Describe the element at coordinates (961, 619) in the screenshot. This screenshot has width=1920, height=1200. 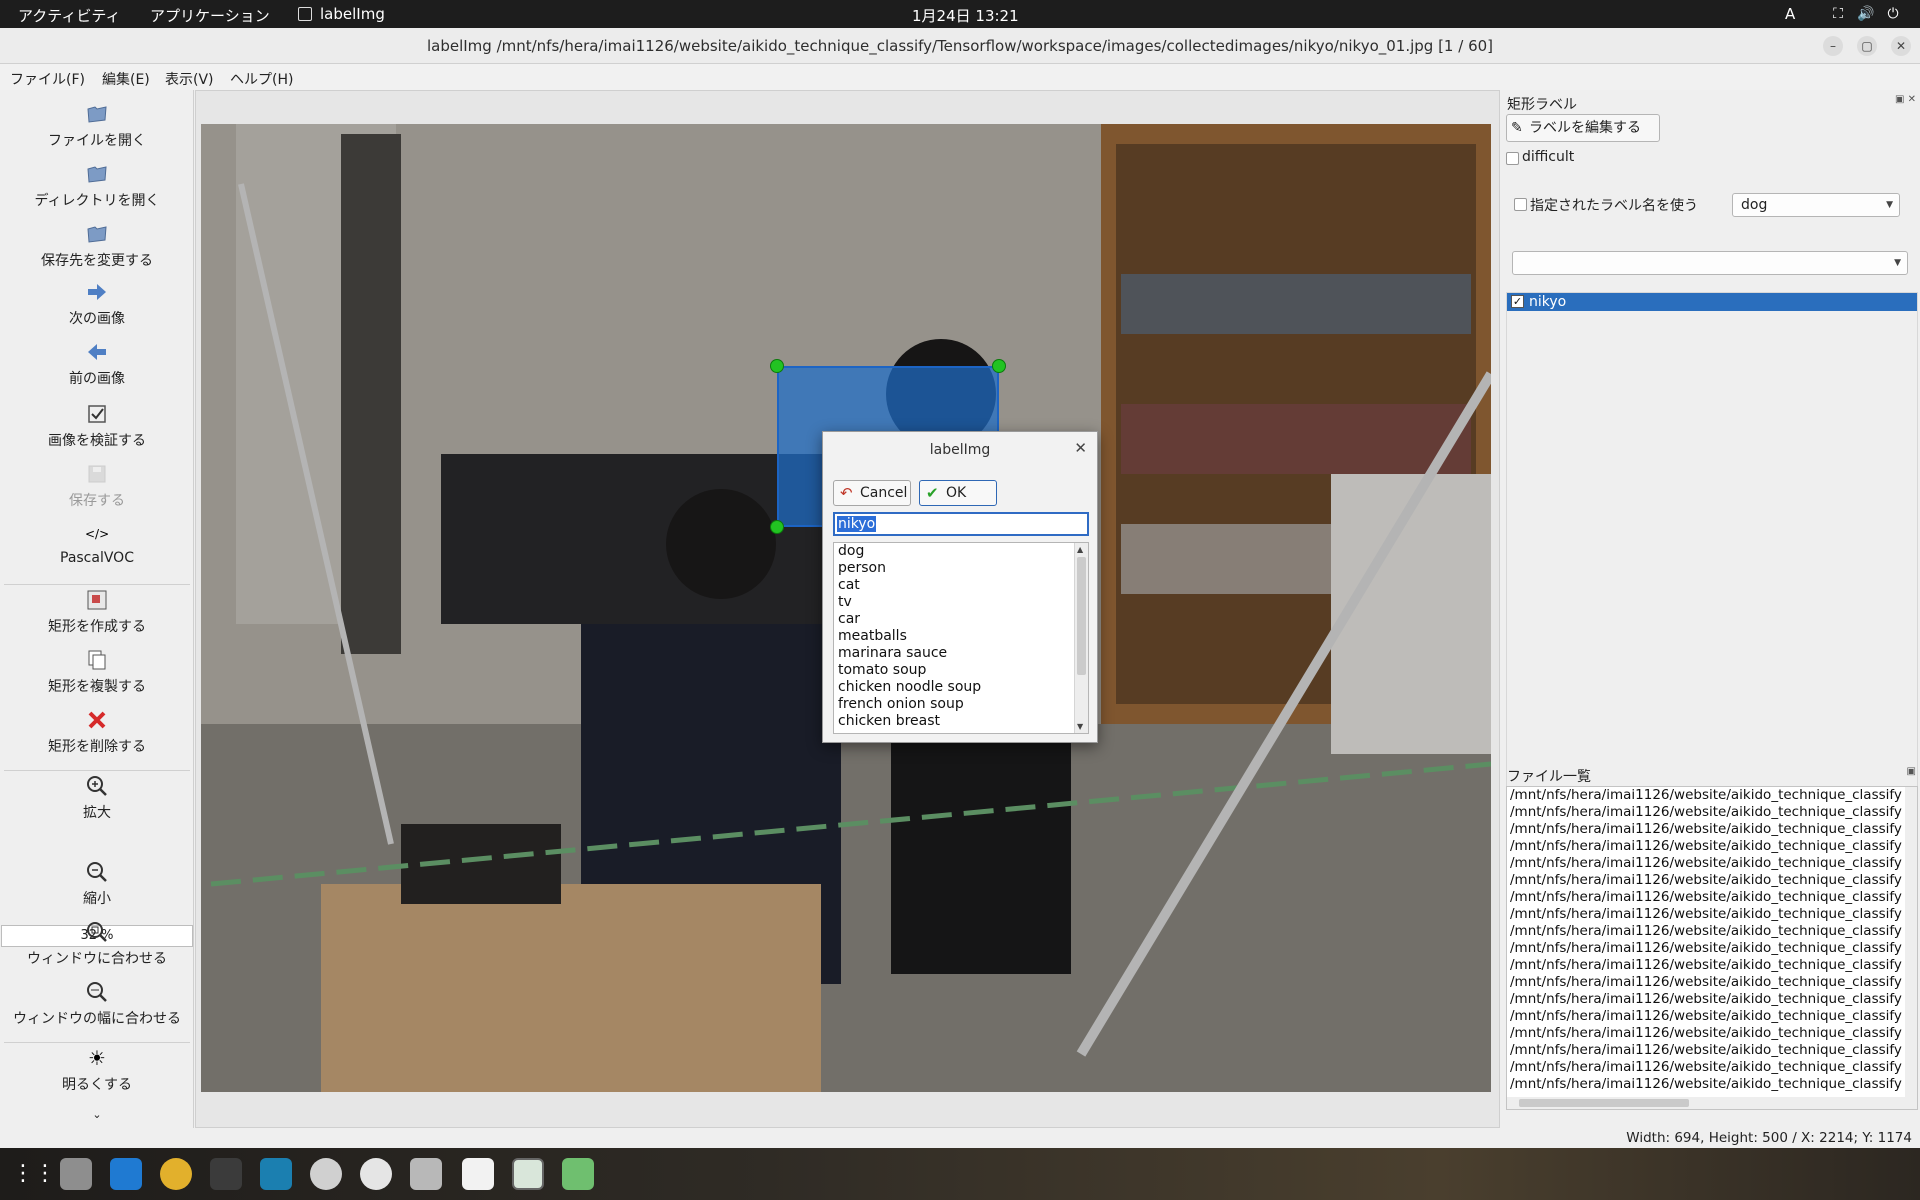
I see `label-option: car` at that location.